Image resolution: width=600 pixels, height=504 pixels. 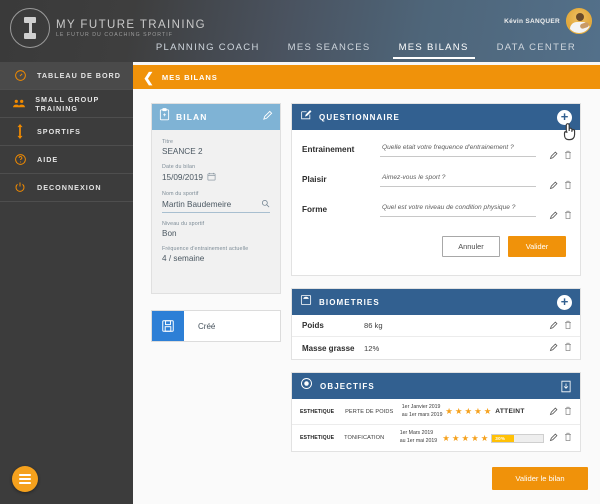 I want to click on download-box-icon, so click(x=566, y=386).